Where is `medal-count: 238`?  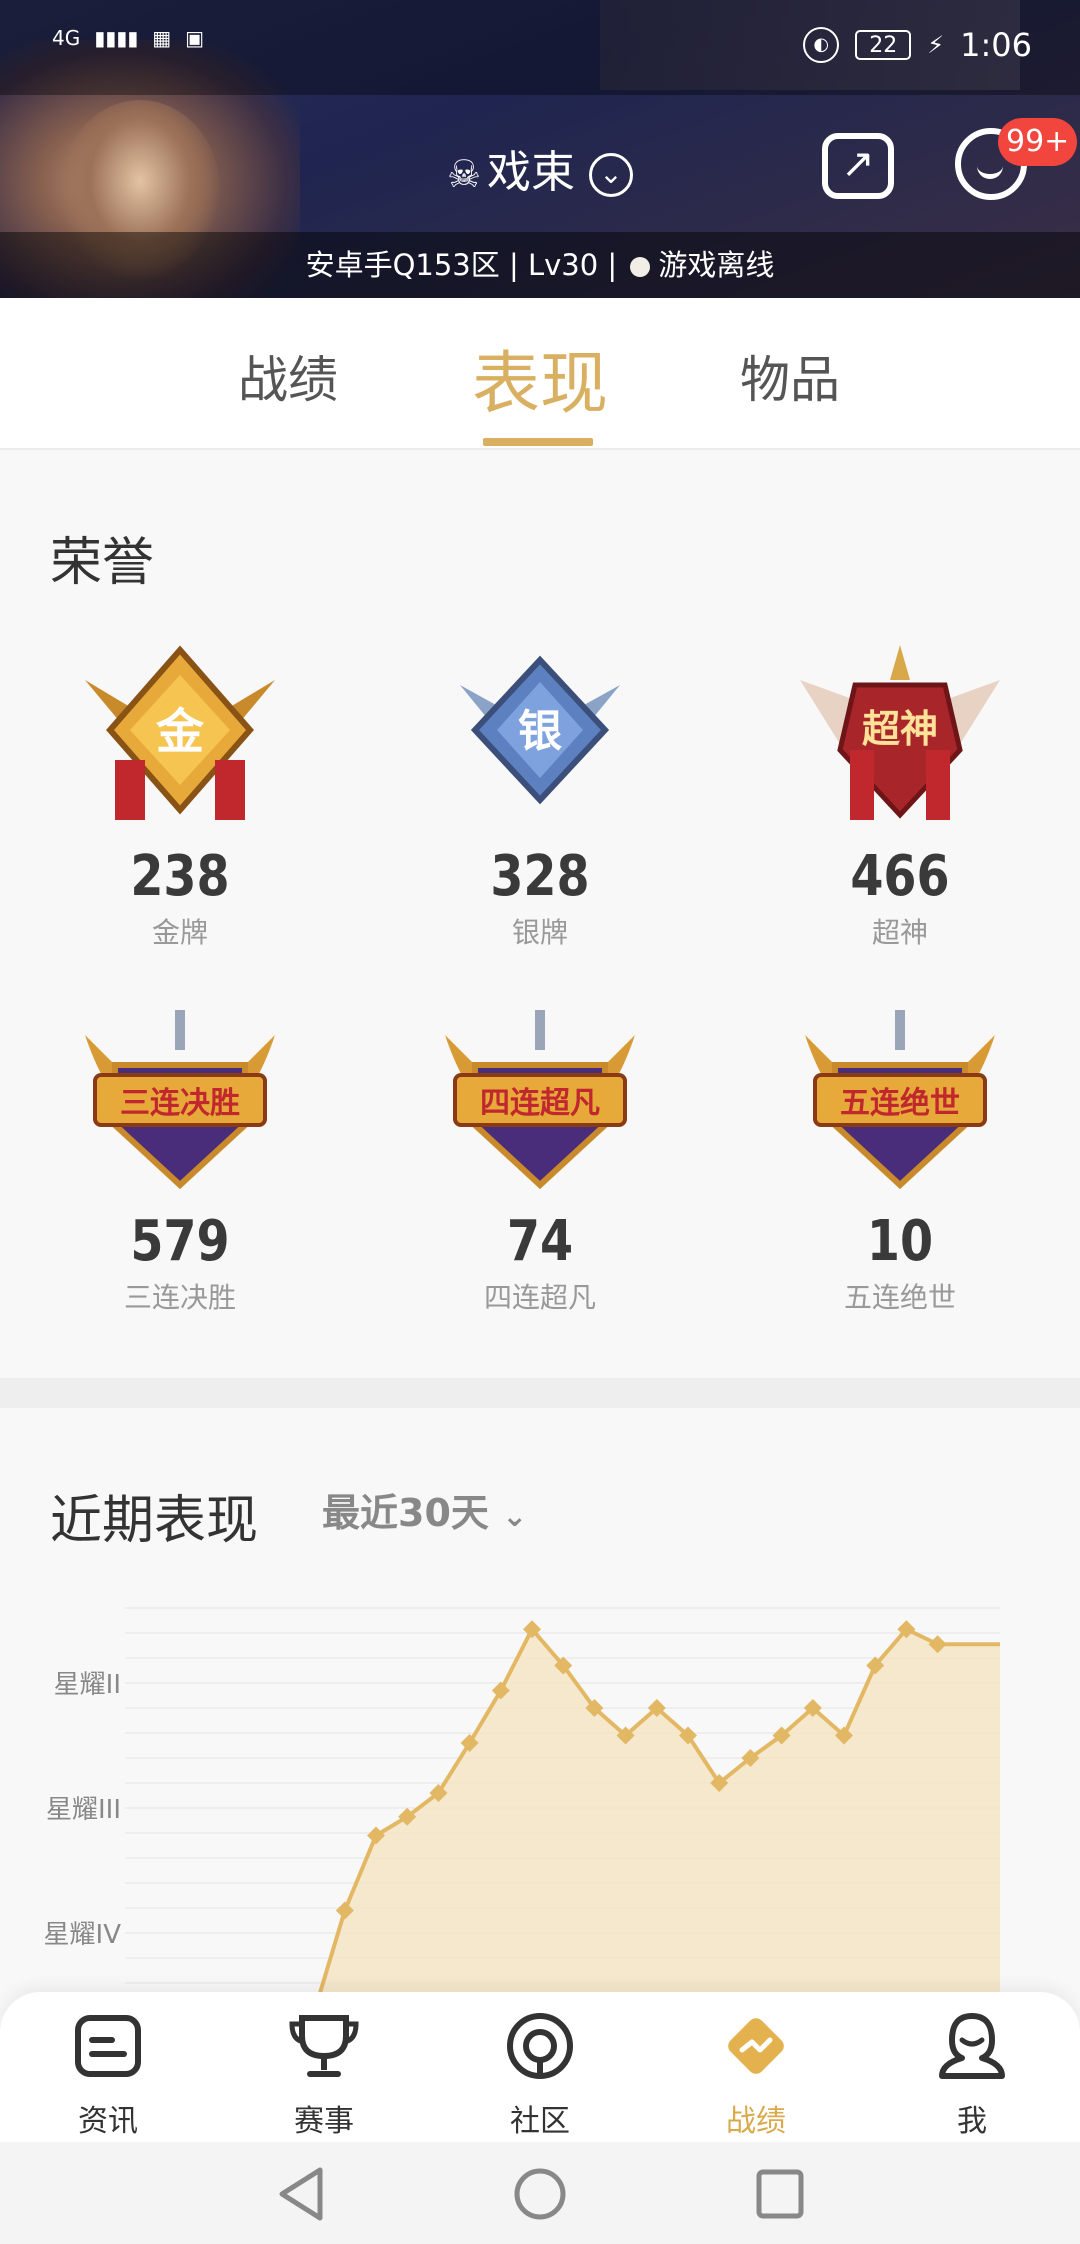
medal-count: 238 is located at coordinates (180, 876).